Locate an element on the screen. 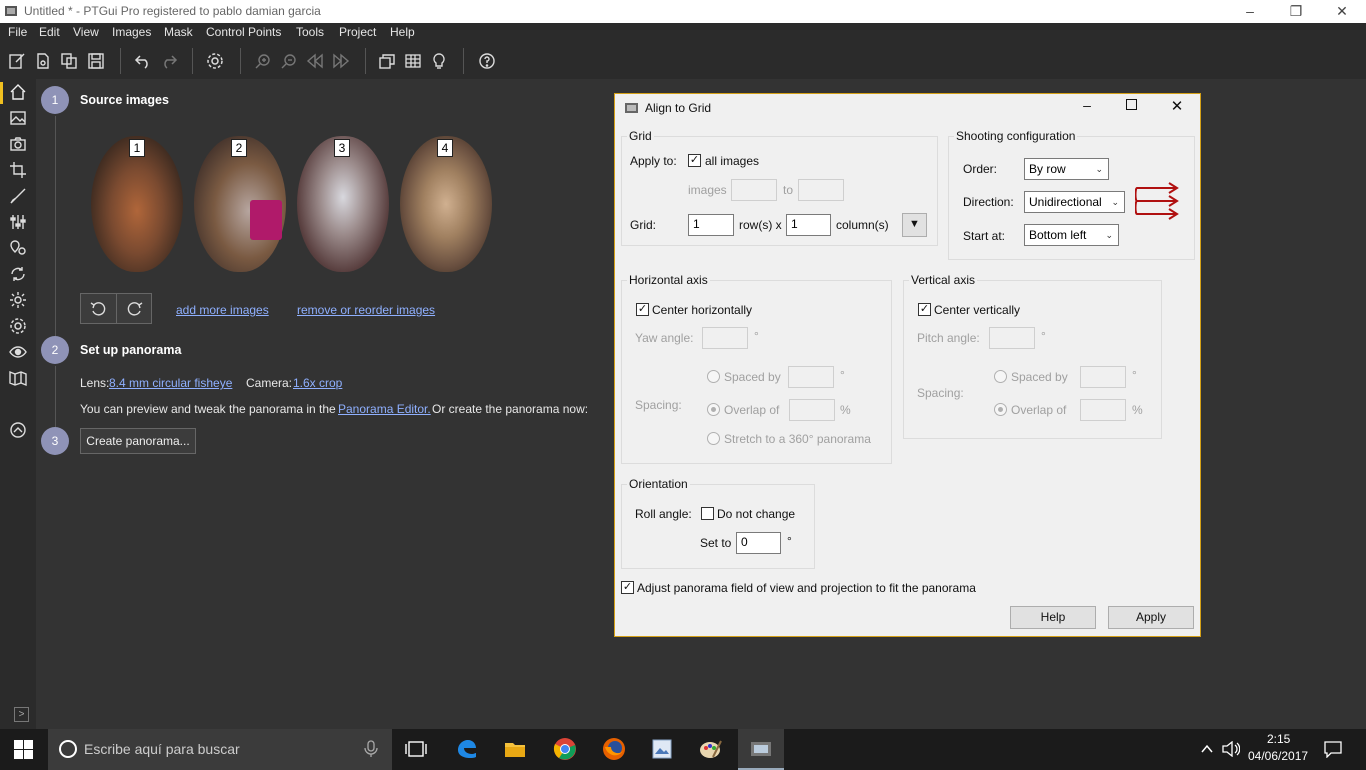  apply-button: Apply is located at coordinates (1151, 617).